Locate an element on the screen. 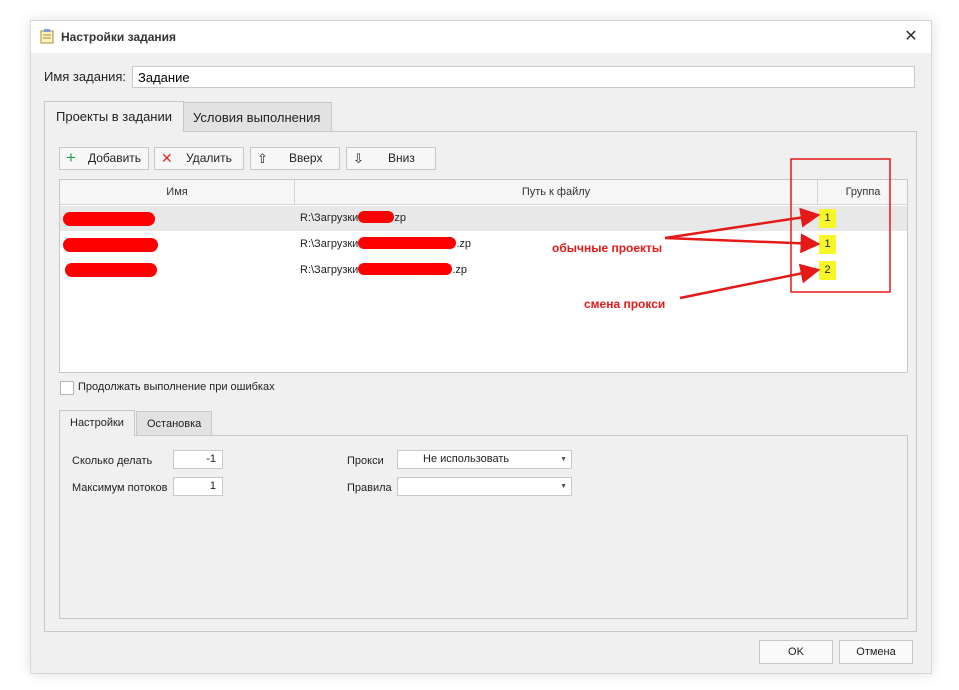  arrow-to-row2 is located at coordinates (742, 243).